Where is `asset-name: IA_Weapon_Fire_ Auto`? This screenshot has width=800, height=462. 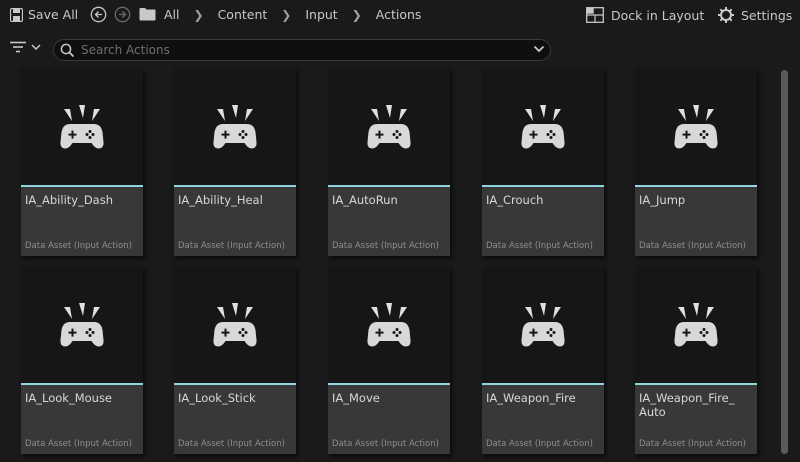 asset-name: IA_Weapon_Fire_ Auto is located at coordinates (687, 405).